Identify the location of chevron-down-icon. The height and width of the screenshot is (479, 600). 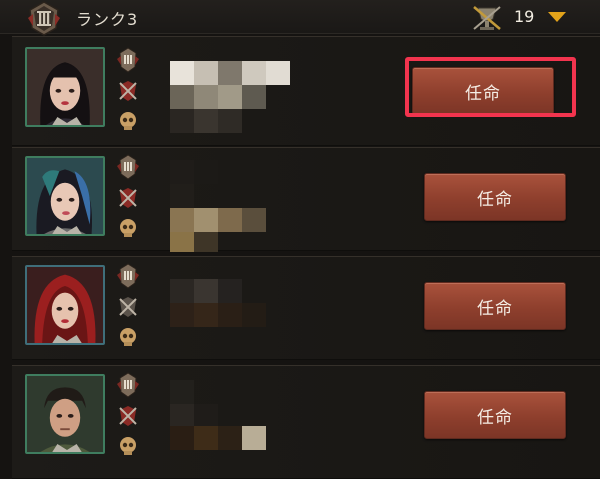
(557, 17).